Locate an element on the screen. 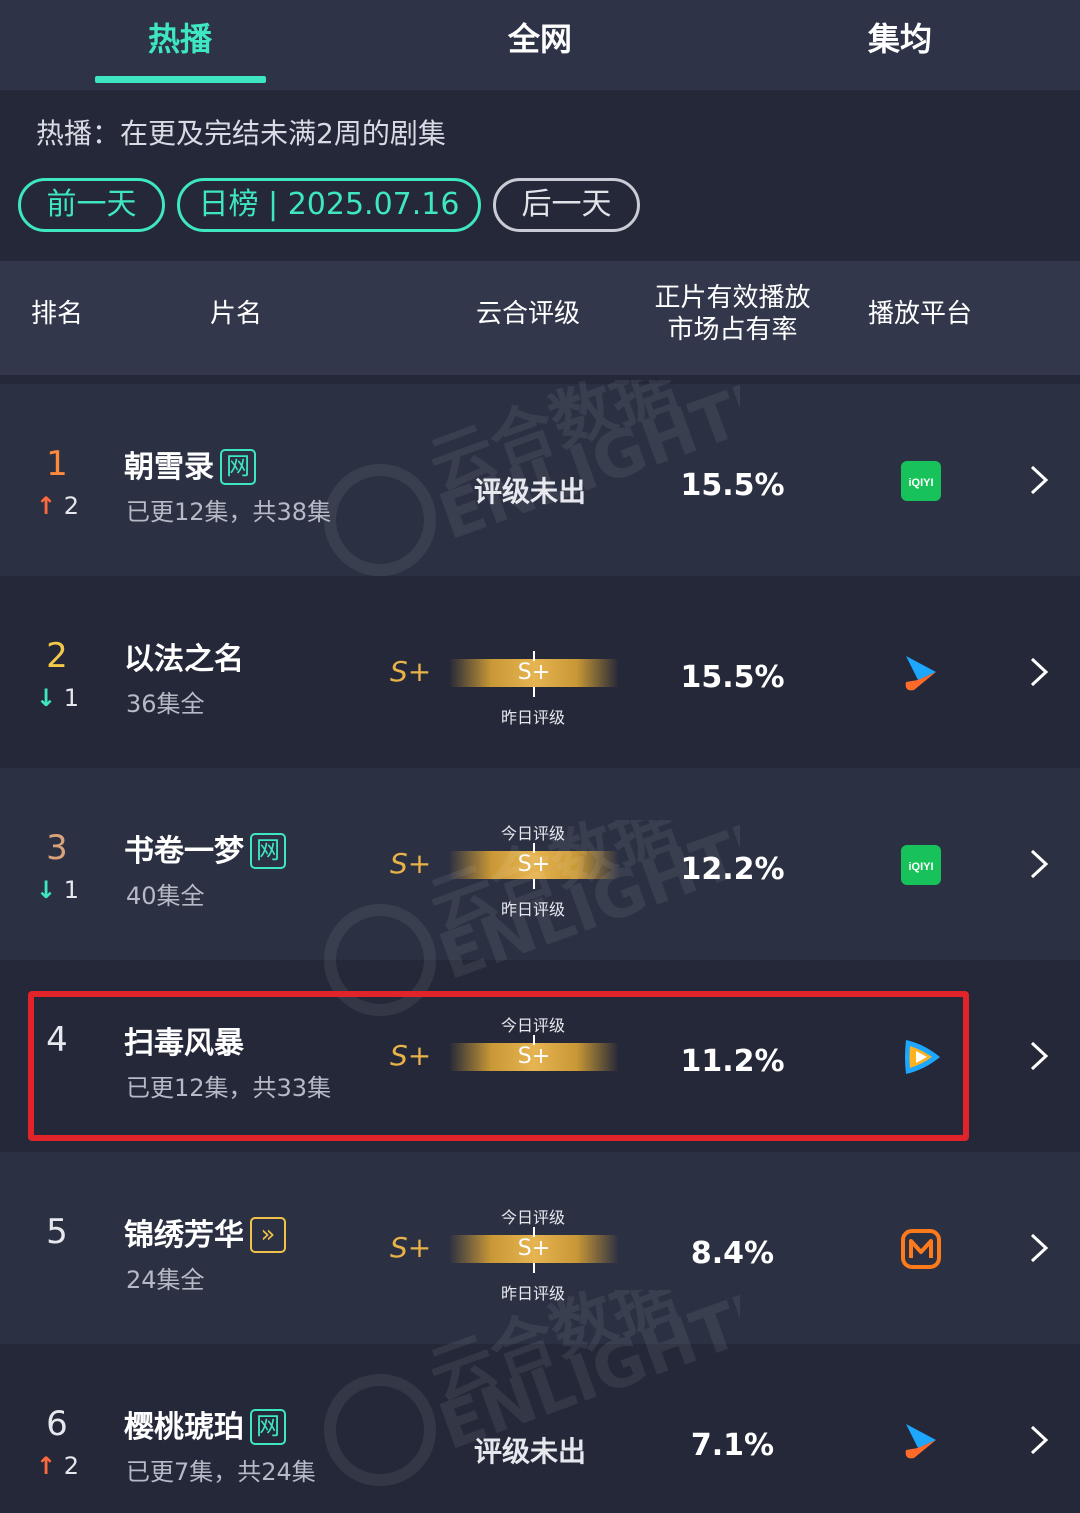 The height and width of the screenshot is (1513, 1080). next-day-button: 后一天 is located at coordinates (566, 205).